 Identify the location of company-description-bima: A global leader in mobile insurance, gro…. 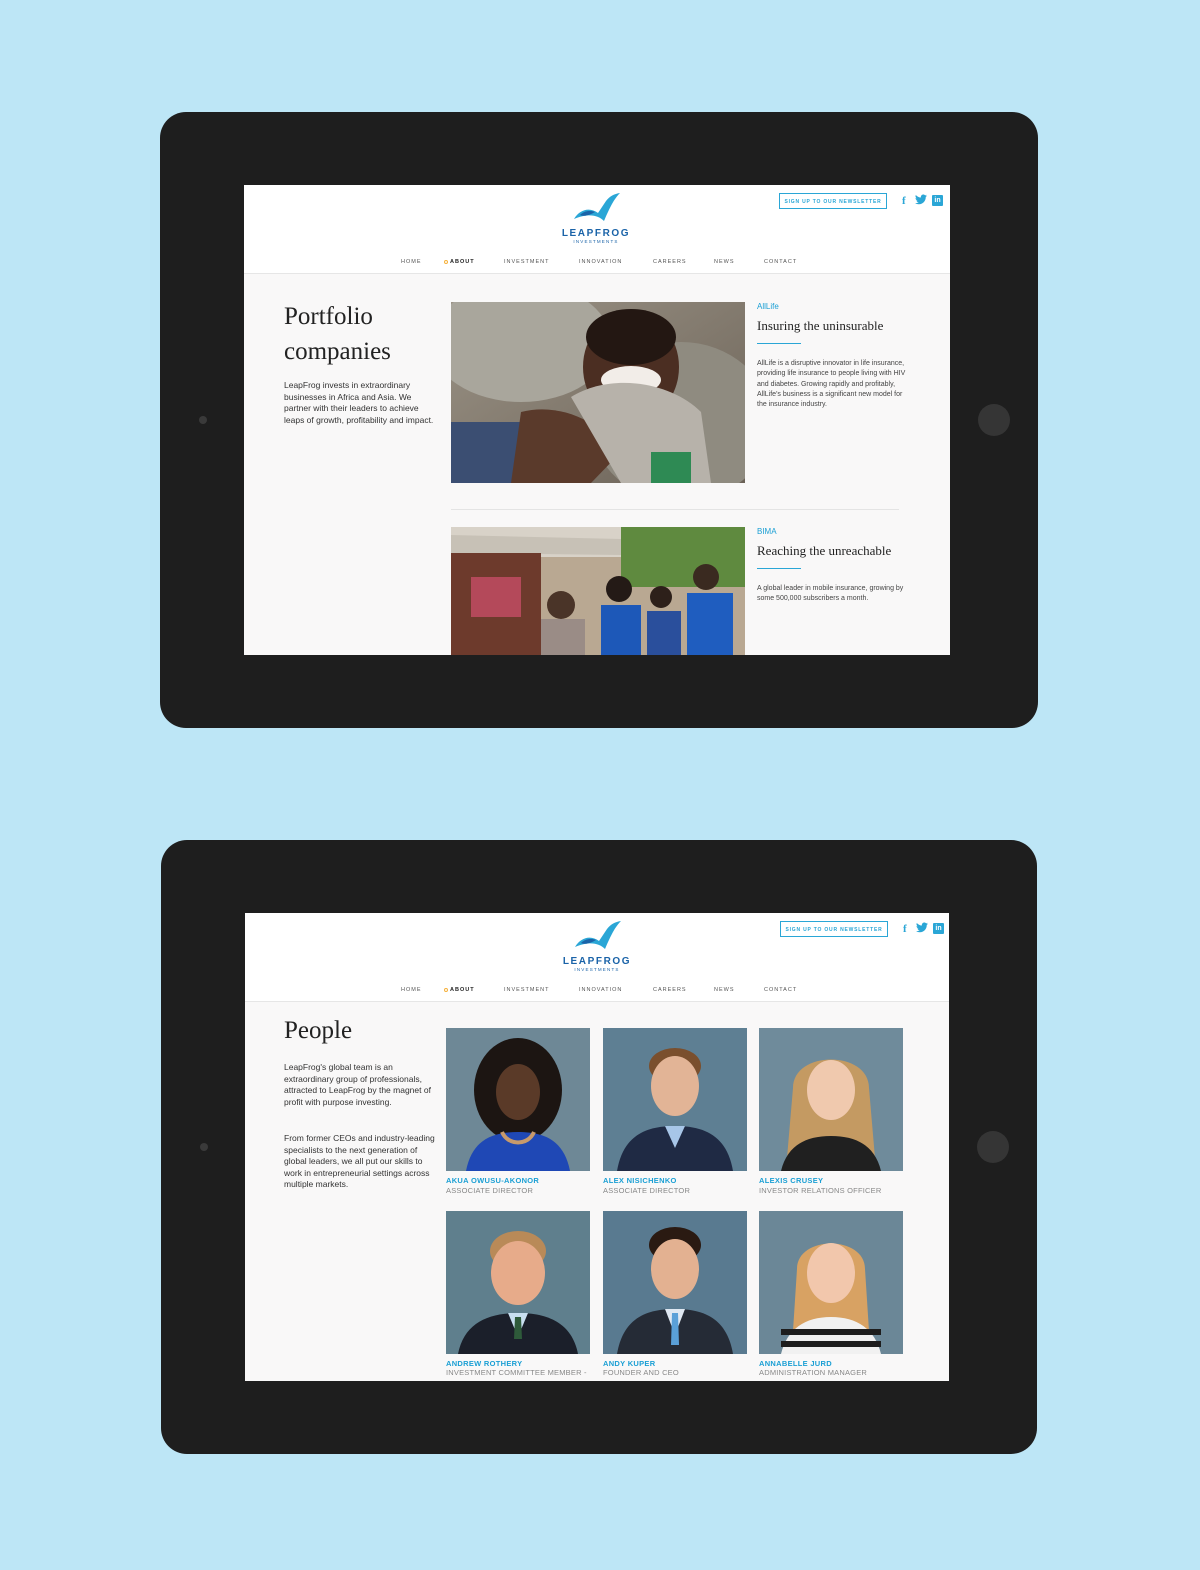
(830, 594).